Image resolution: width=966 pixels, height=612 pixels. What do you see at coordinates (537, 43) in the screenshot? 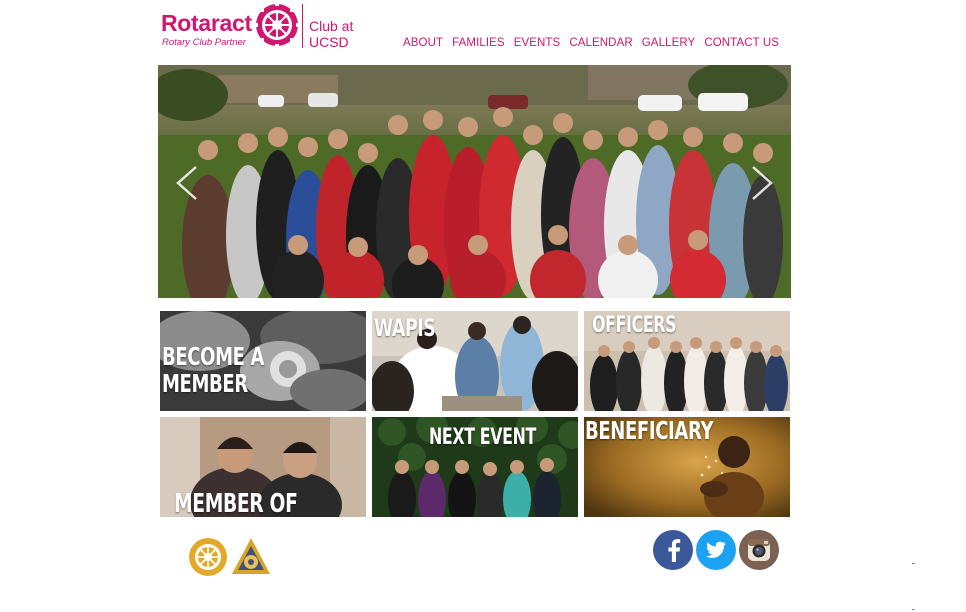
I see `nav-events: EVENTS` at bounding box center [537, 43].